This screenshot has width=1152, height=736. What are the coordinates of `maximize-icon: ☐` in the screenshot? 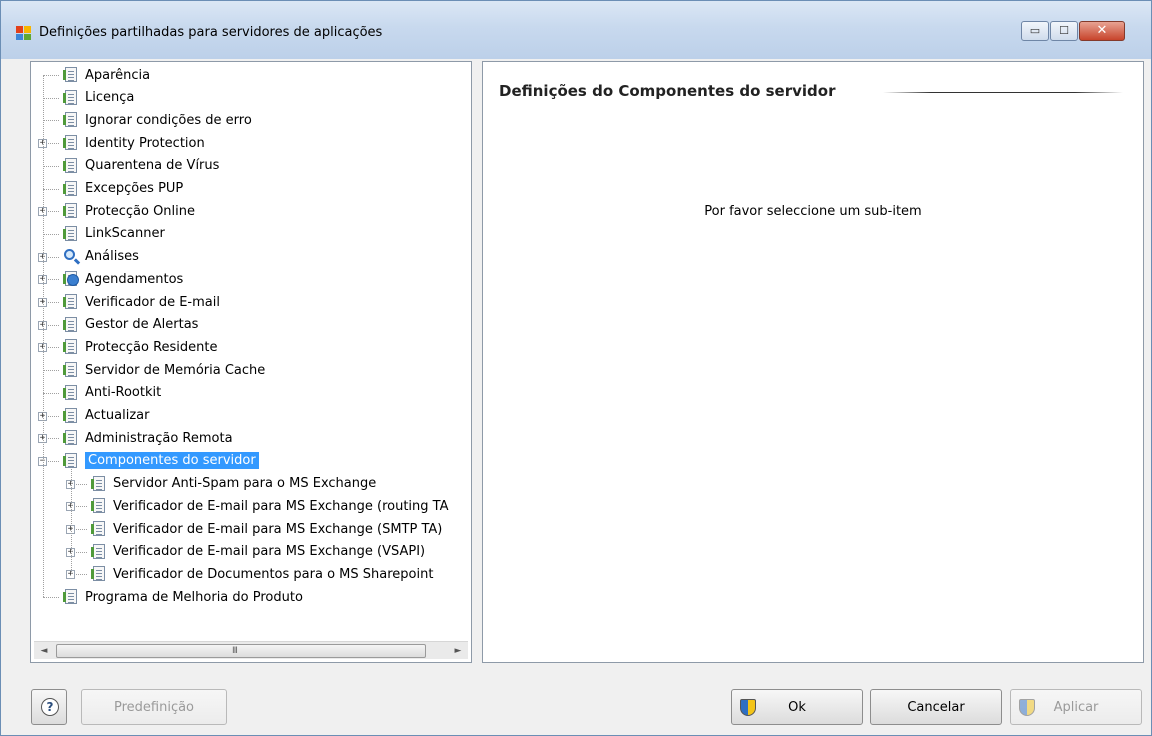 It's located at (1064, 30).